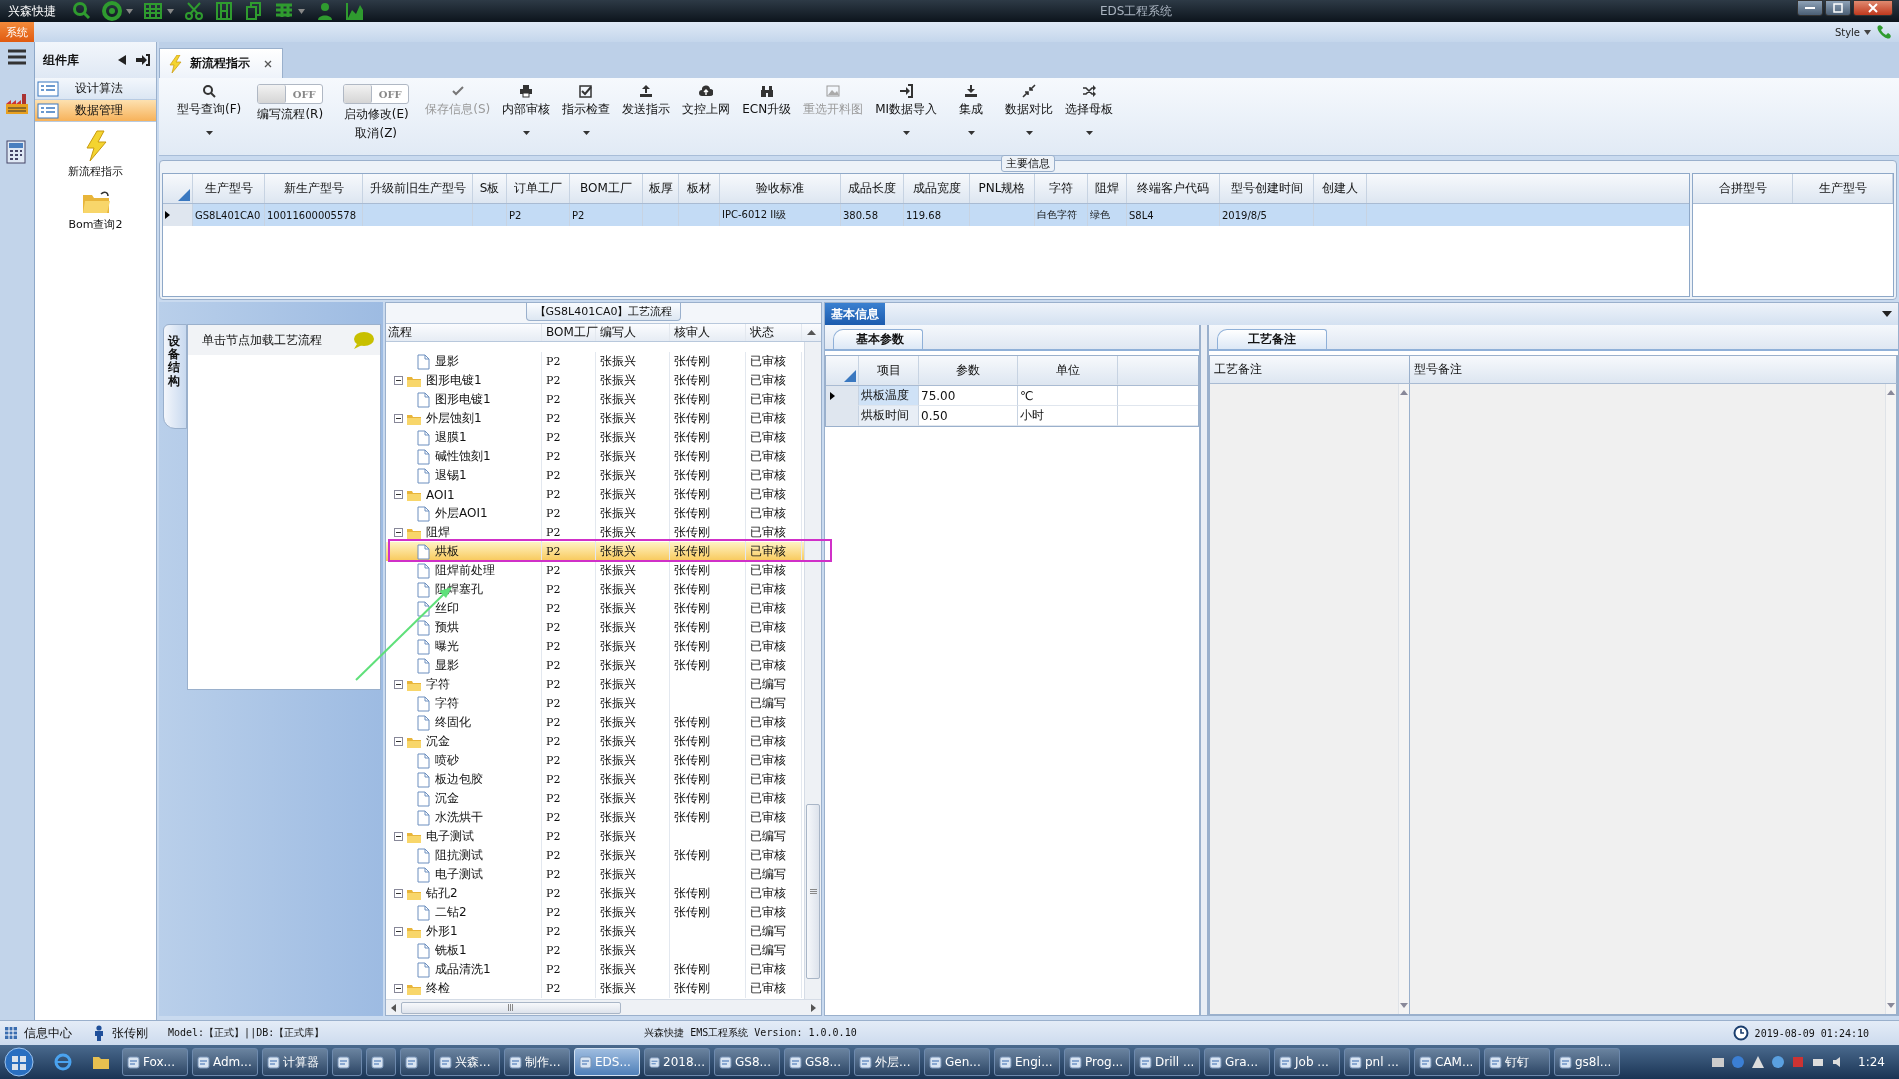 This screenshot has height=1079, width=1899. I want to click on tree-row: 成品清洗1 P2 张振兴 张传刚 已审核, so click(595, 969).